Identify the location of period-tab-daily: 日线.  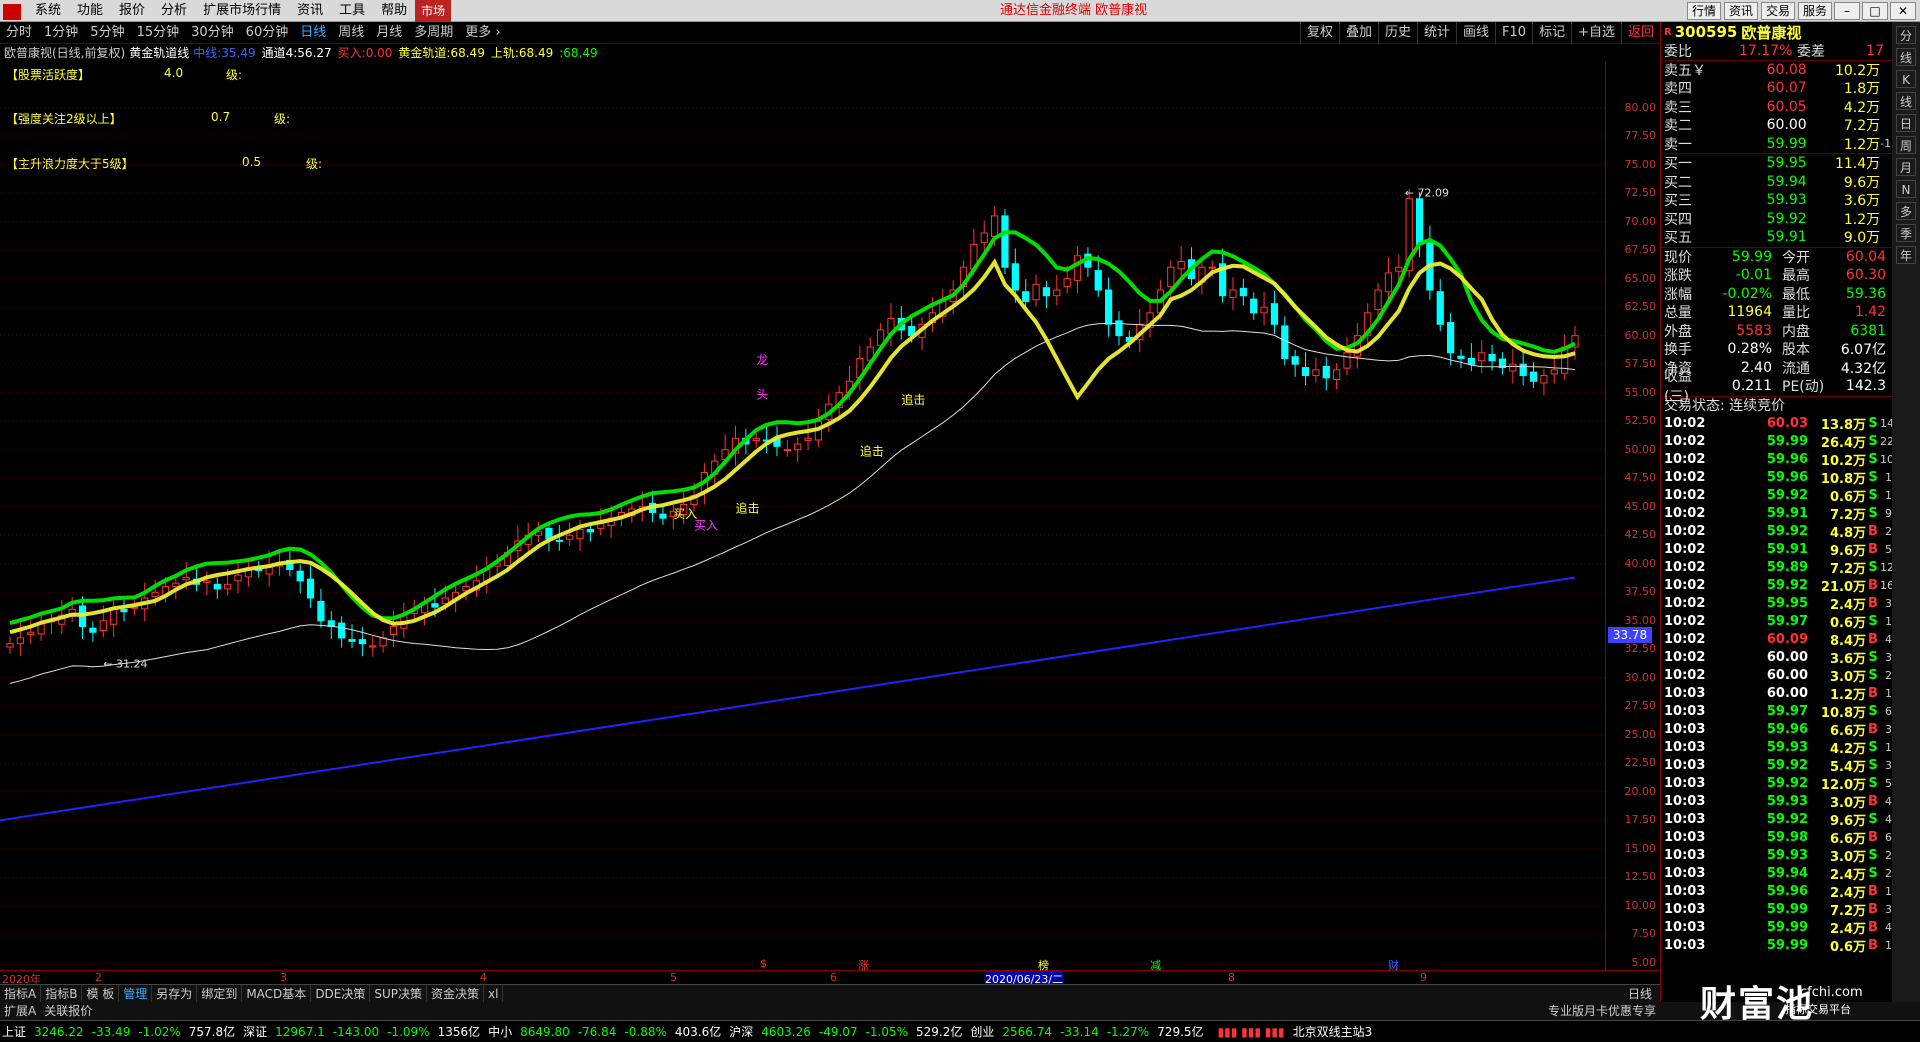
(313, 33).